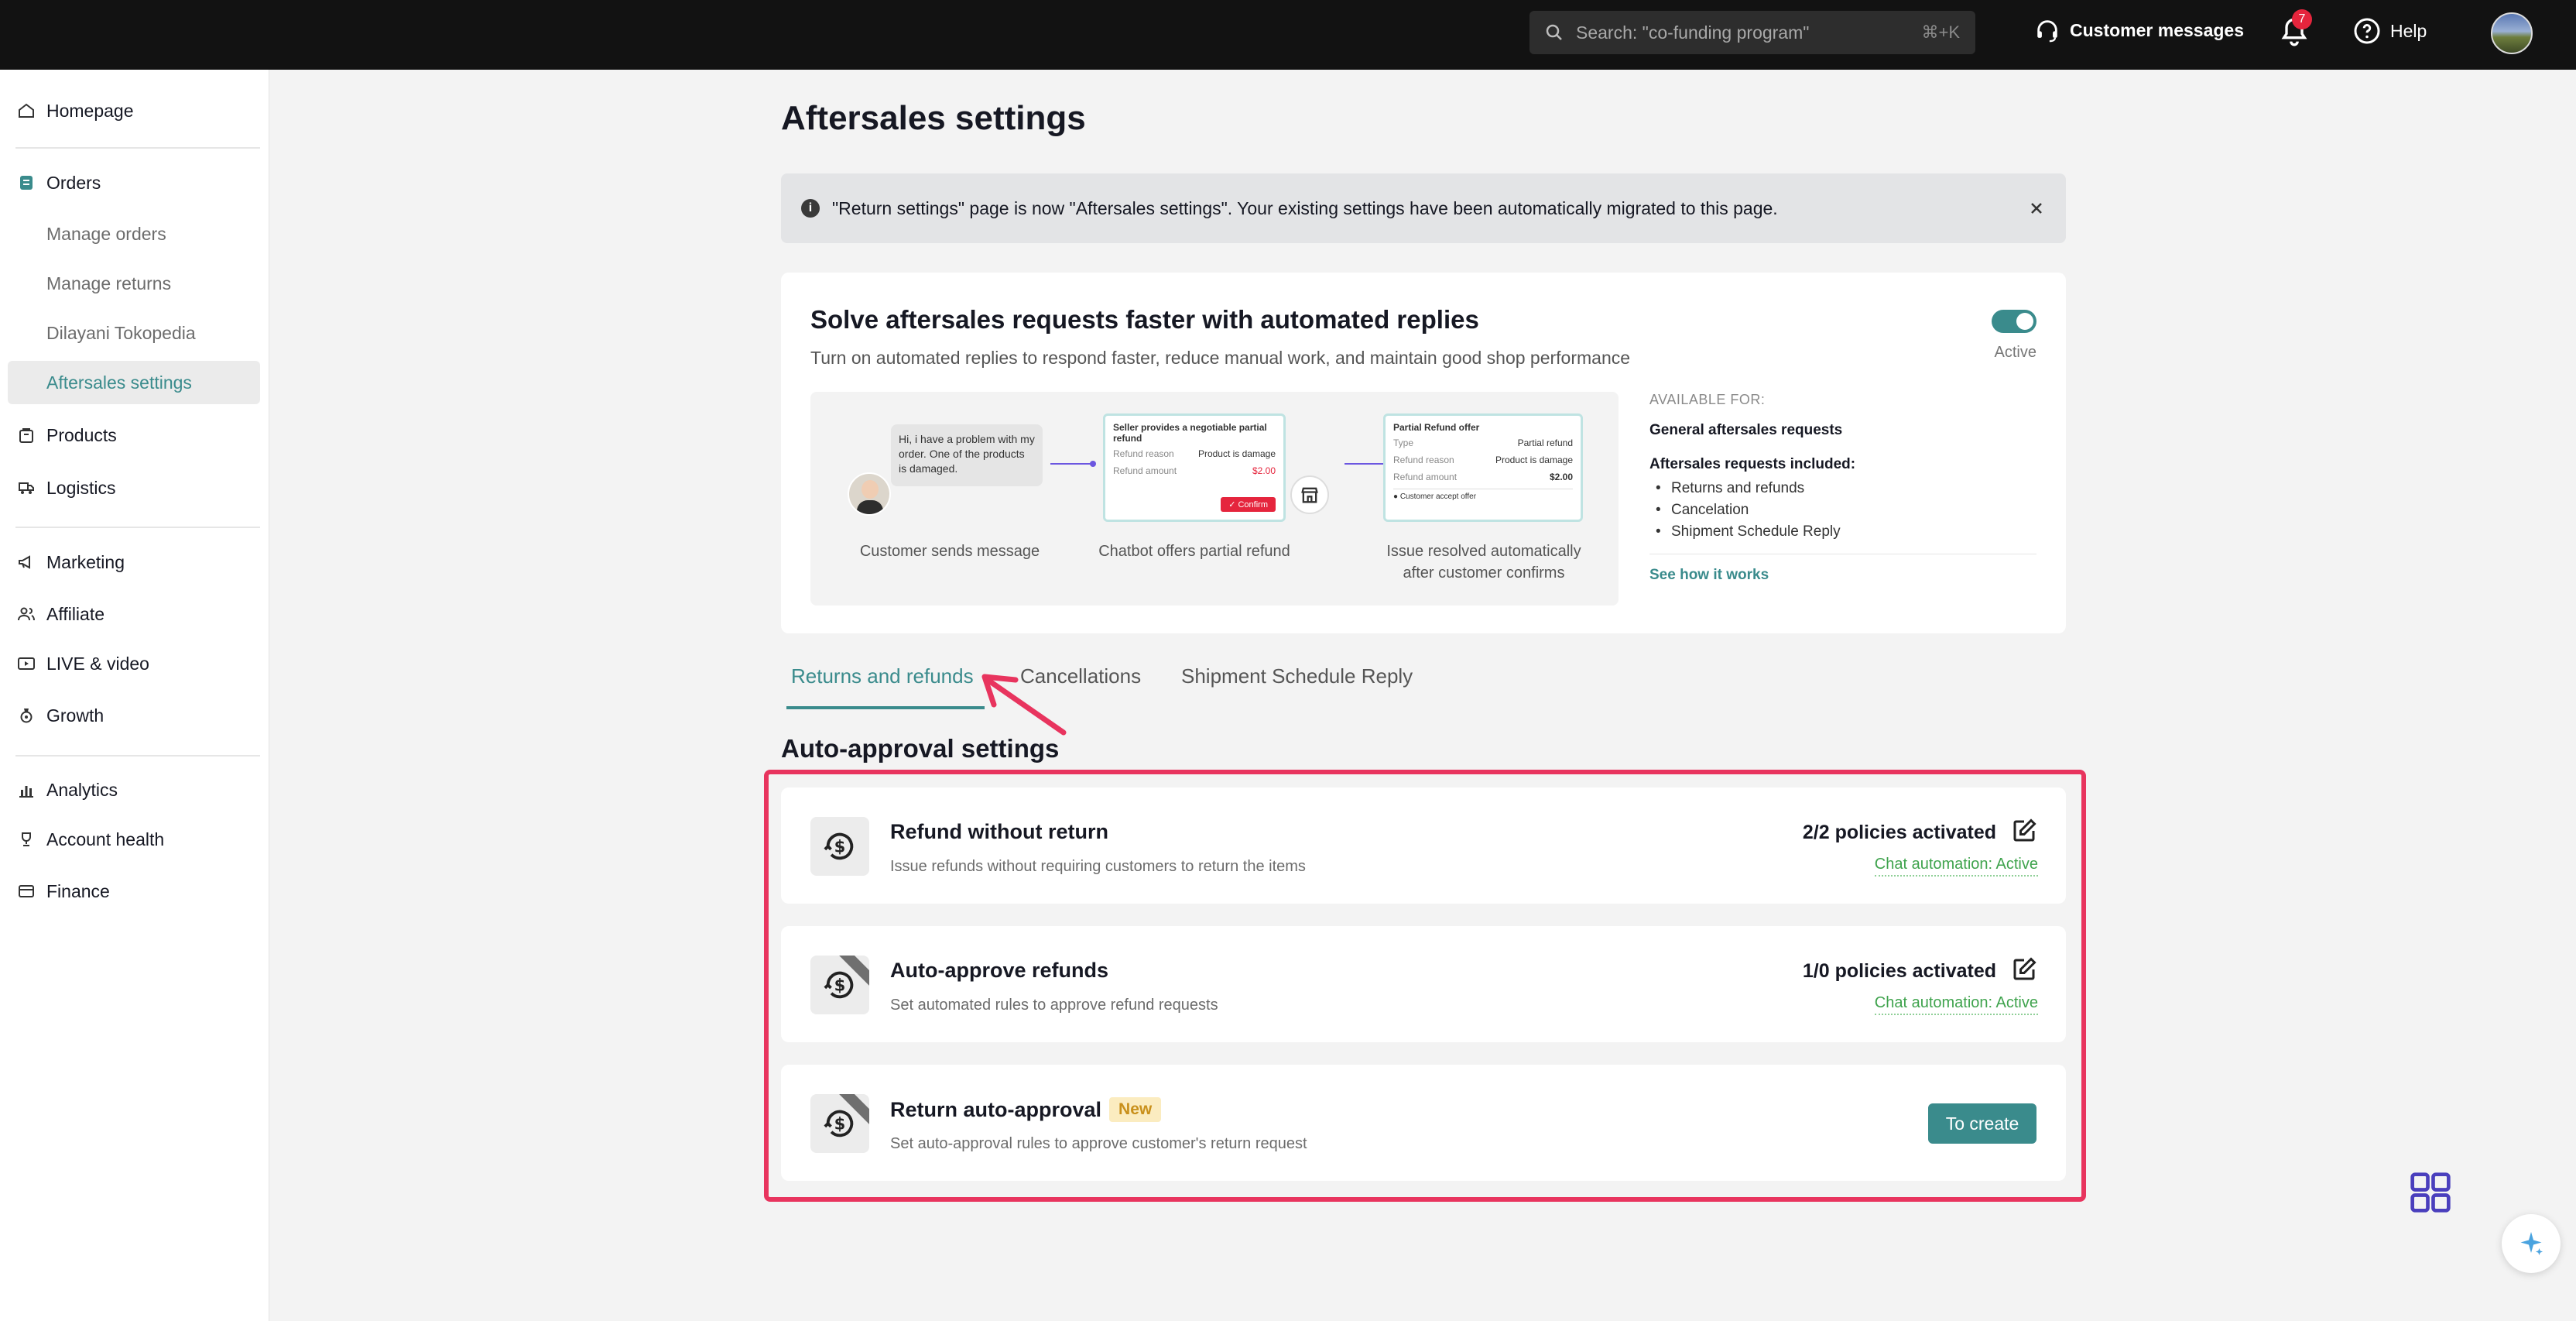 This screenshot has width=2576, height=1321. I want to click on sidebar-item-homepage: Homepage, so click(134, 110).